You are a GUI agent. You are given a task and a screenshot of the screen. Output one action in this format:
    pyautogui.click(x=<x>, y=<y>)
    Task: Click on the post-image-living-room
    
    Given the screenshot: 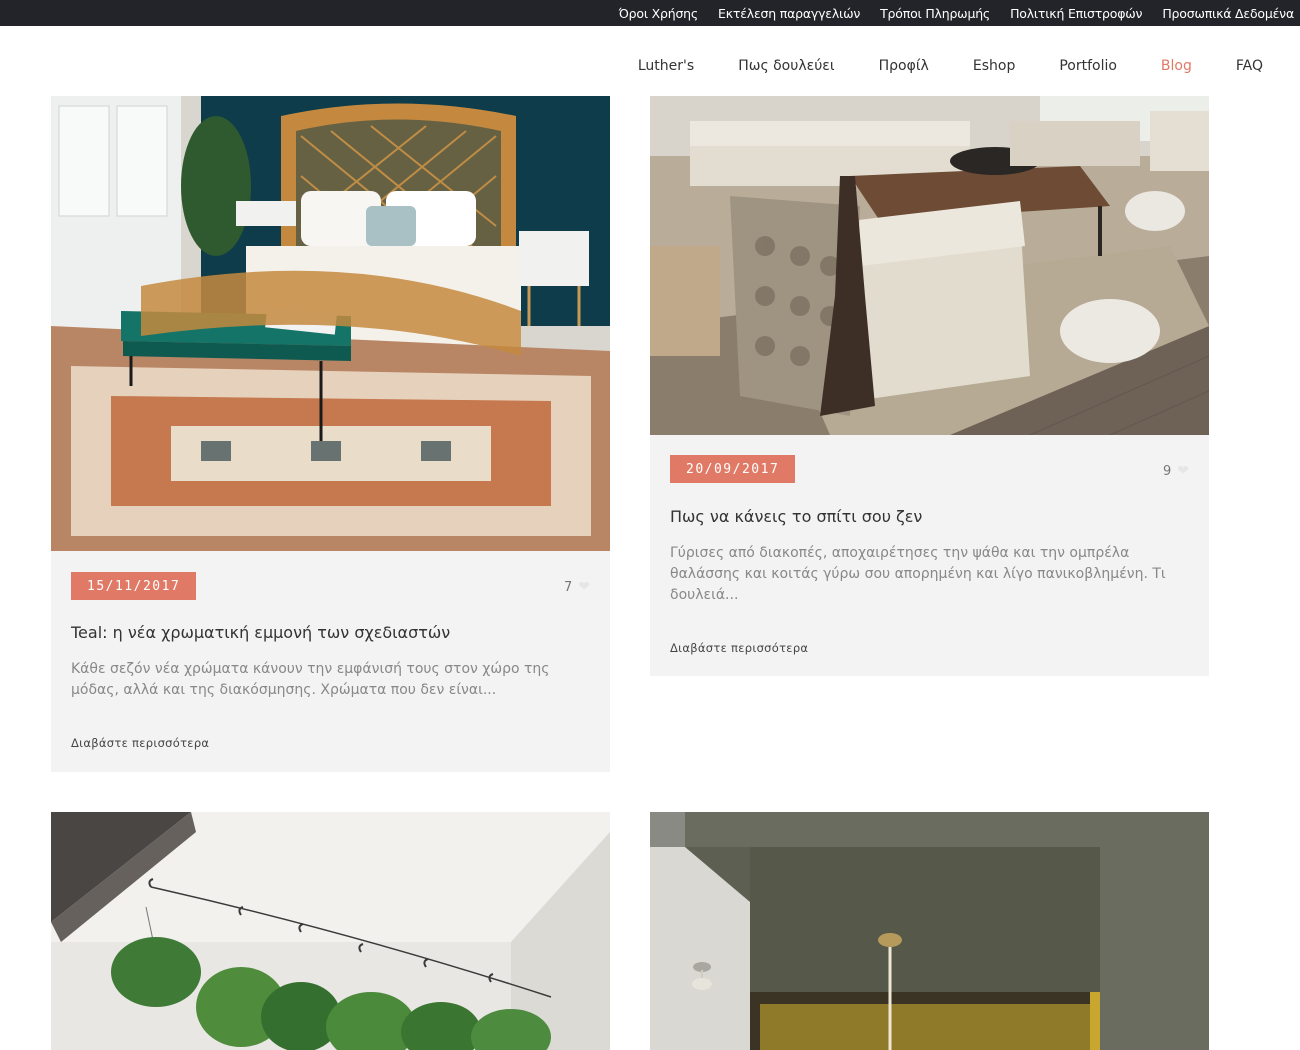 What is the action you would take?
    pyautogui.click(x=929, y=265)
    